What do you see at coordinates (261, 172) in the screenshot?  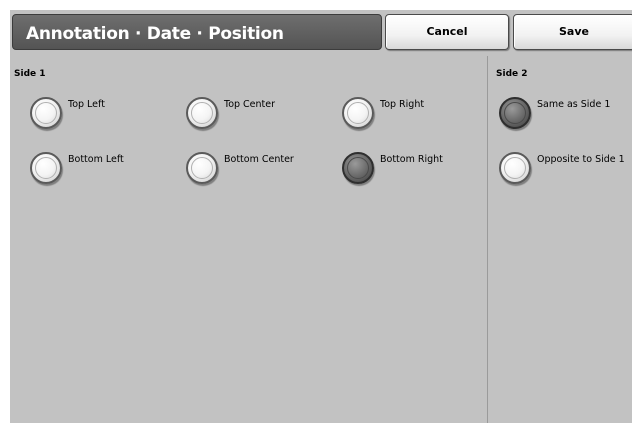 I see `radio-bottom-center: Bottom Center` at bounding box center [261, 172].